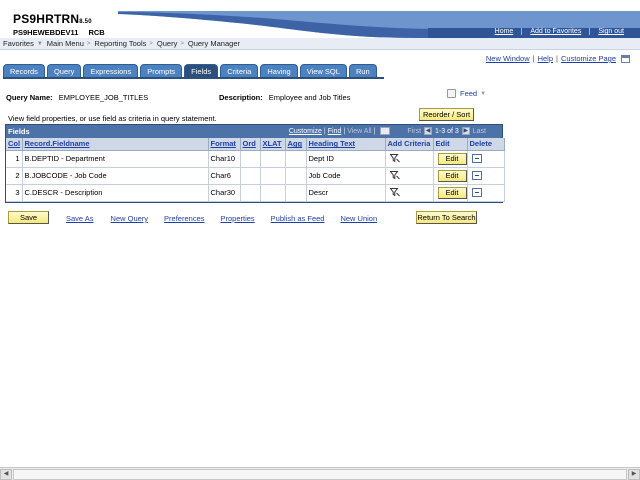 Image resolution: width=640 pixels, height=480 pixels. I want to click on new-window-link: New Window, so click(508, 58).